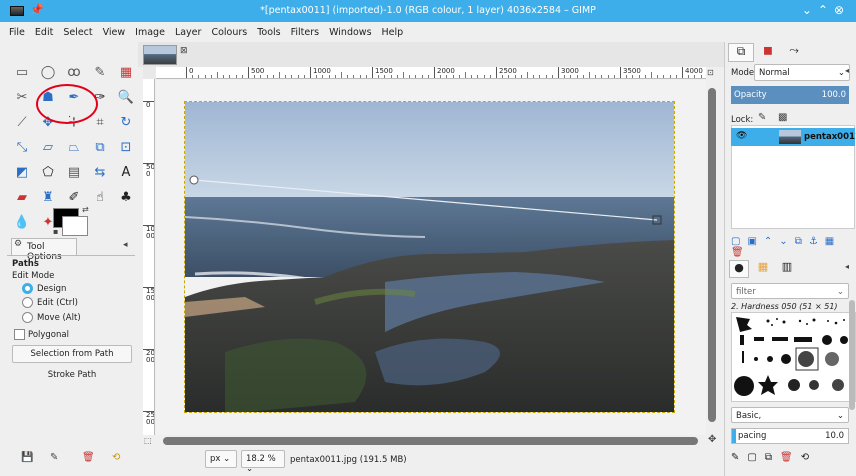 The width and height of the screenshot is (856, 476). I want to click on opacity-slider: Opacity 100.0, so click(790, 95).